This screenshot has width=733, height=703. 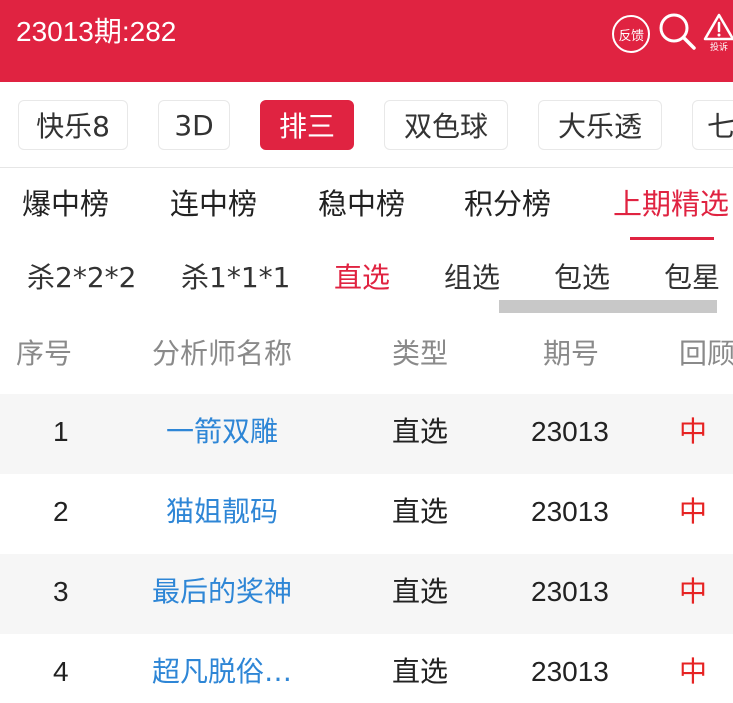 What do you see at coordinates (61, 431) in the screenshot?
I see `row-number: 1` at bounding box center [61, 431].